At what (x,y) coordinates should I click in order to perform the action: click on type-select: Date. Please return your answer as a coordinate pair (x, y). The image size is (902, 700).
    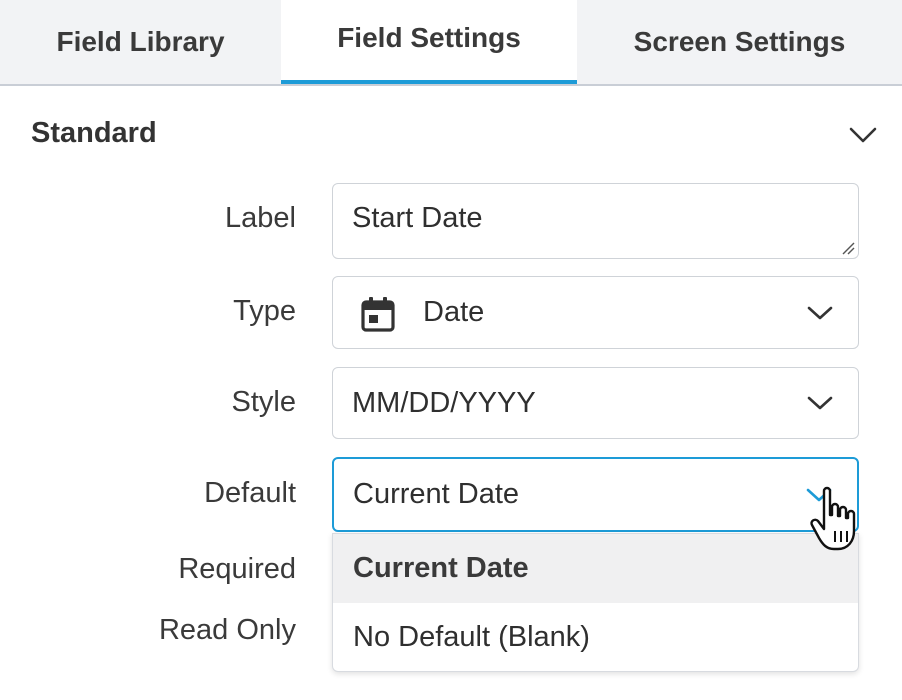
    Looking at the image, I should click on (595, 312).